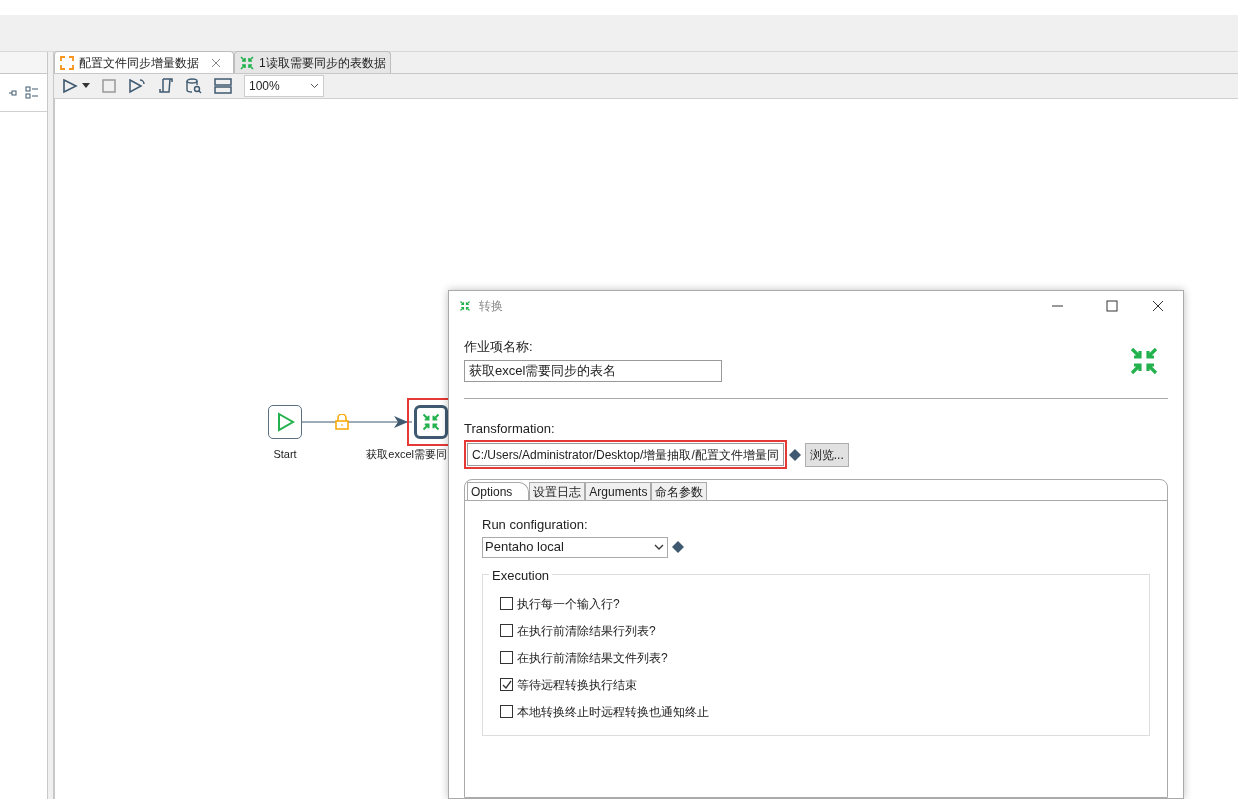  Describe the element at coordinates (524, 547) in the screenshot. I see `select-value: Pentaho local` at that location.